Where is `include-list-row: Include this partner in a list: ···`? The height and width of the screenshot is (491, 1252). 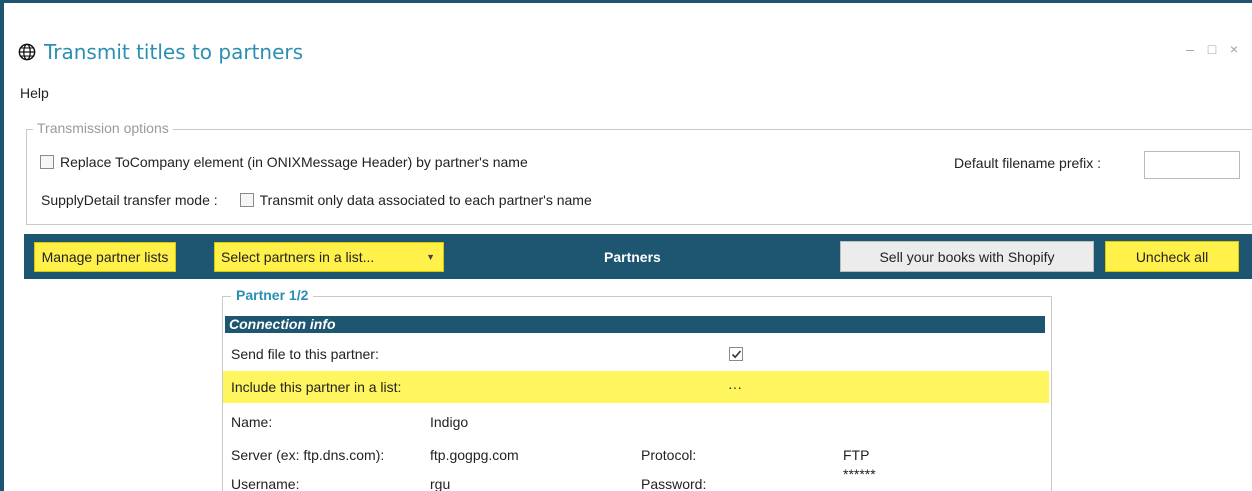 include-list-row: Include this partner in a list: ··· is located at coordinates (636, 387).